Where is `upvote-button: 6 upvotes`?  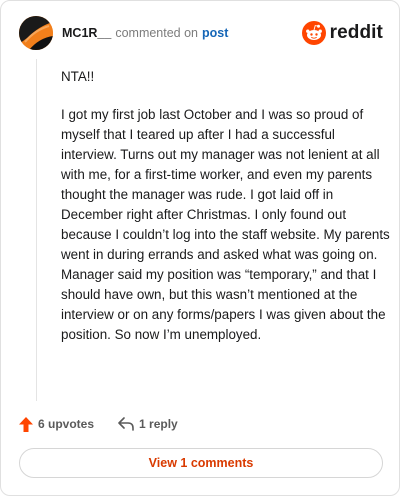
upvote-button: 6 upvotes is located at coordinates (57, 424).